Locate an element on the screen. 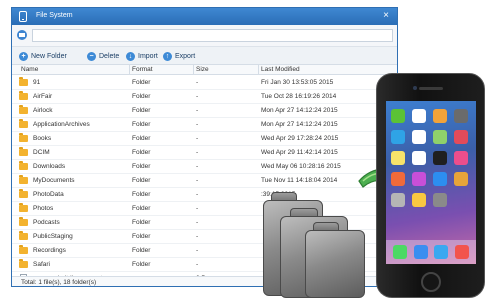 This screenshot has width=490, height=300. delete-label: Delete is located at coordinates (109, 56).